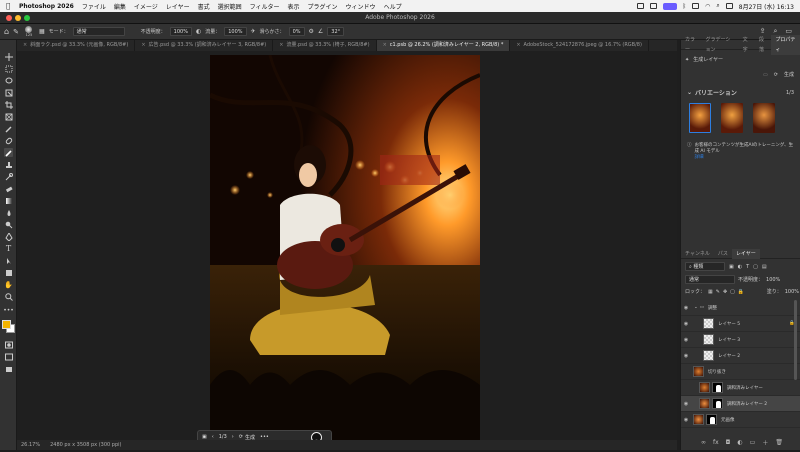 The width and height of the screenshot is (800, 452). Describe the element at coordinates (785, 44) in the screenshot. I see `tab-properties: プロパティ` at that location.